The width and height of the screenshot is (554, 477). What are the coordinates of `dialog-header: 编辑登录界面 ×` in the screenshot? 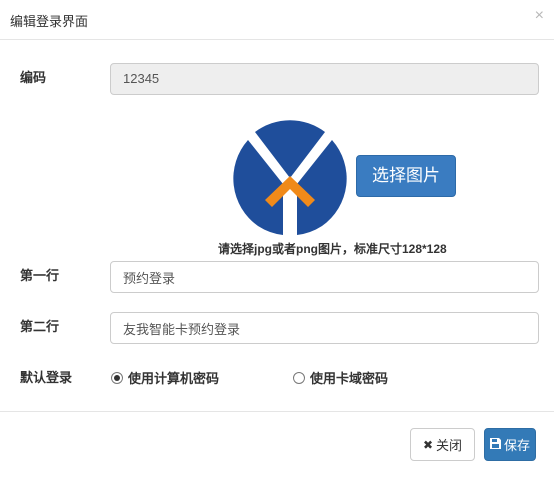 It's located at (277, 20).